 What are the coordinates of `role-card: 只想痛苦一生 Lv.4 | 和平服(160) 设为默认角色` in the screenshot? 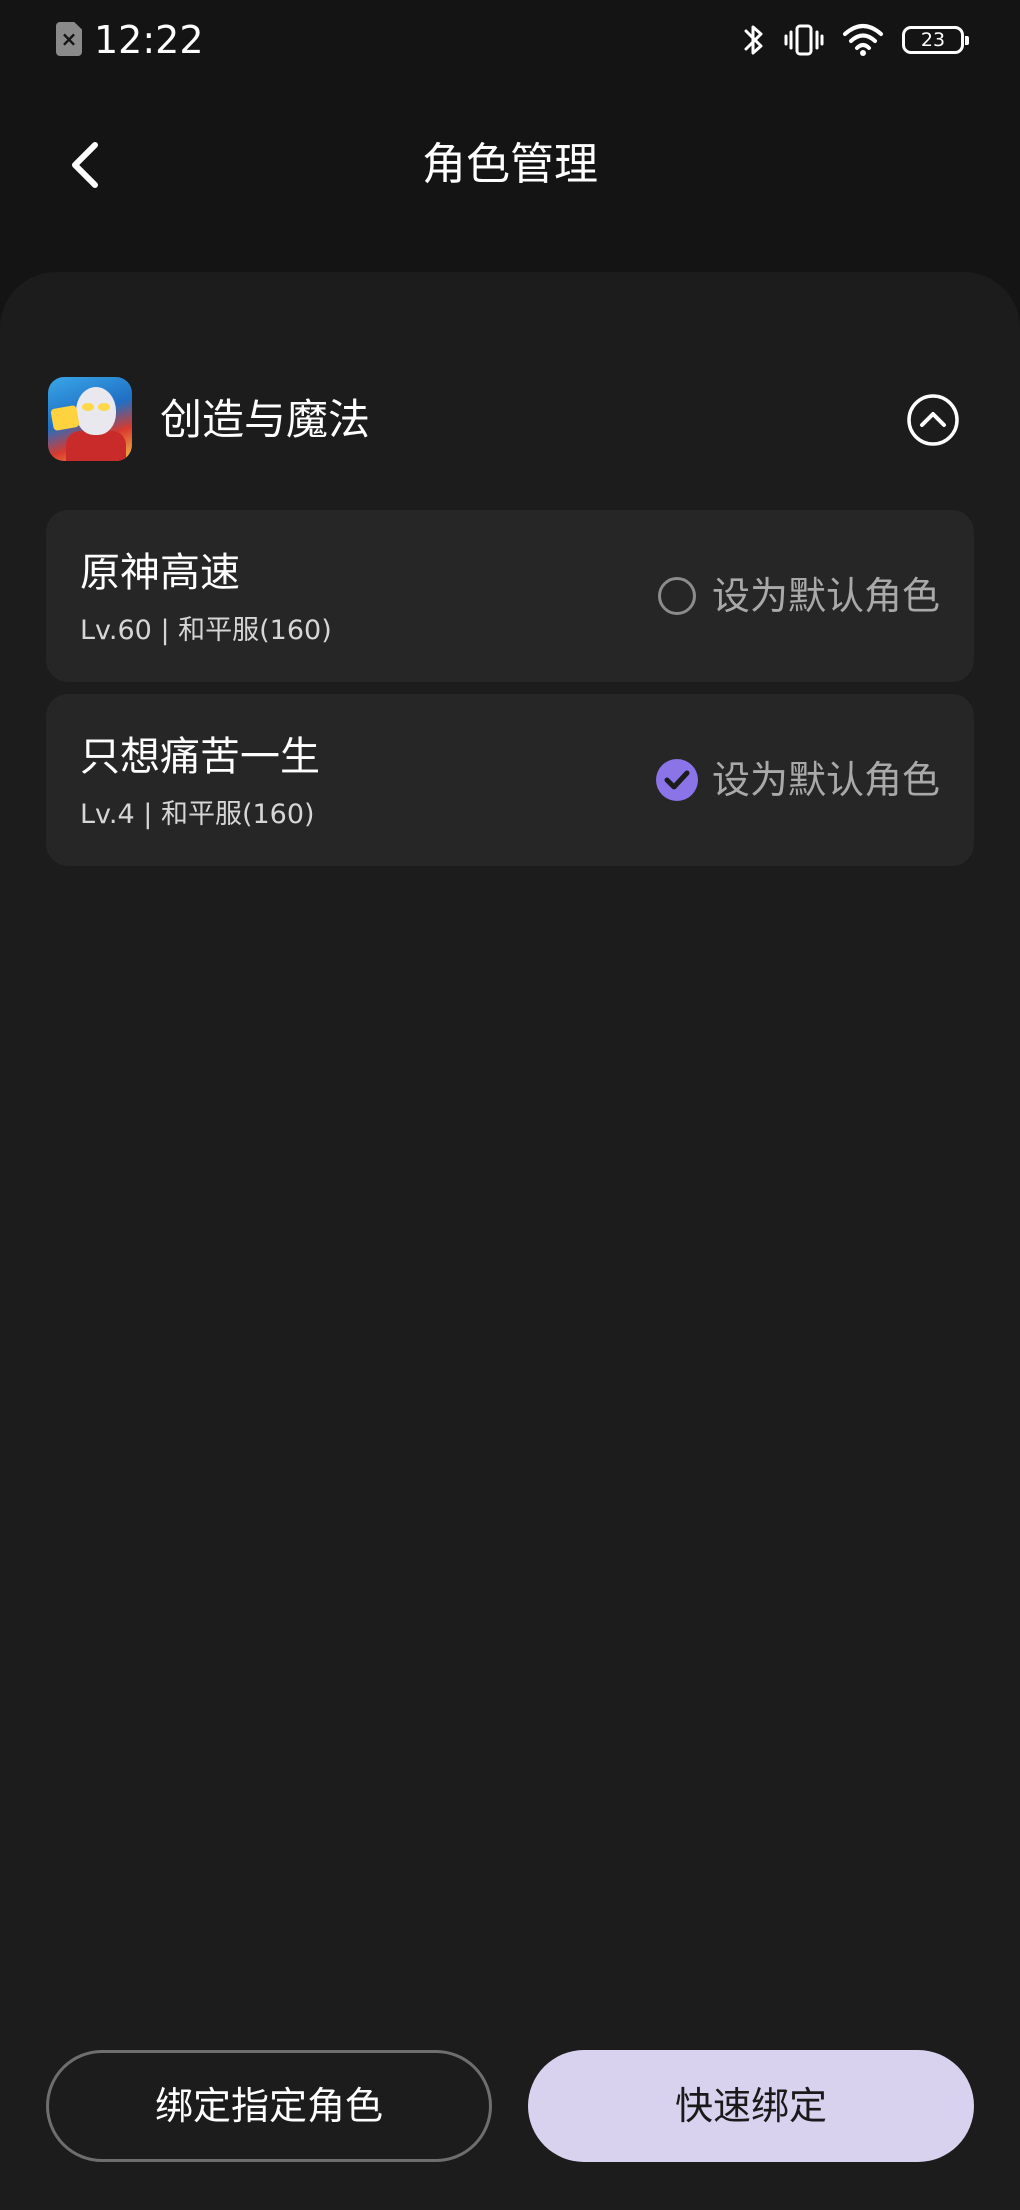 It's located at (510, 780).